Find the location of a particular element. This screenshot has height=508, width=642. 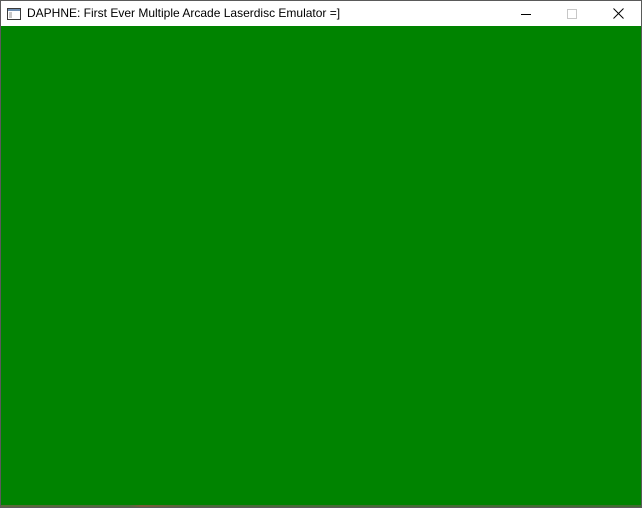

close-icon is located at coordinates (618, 13).